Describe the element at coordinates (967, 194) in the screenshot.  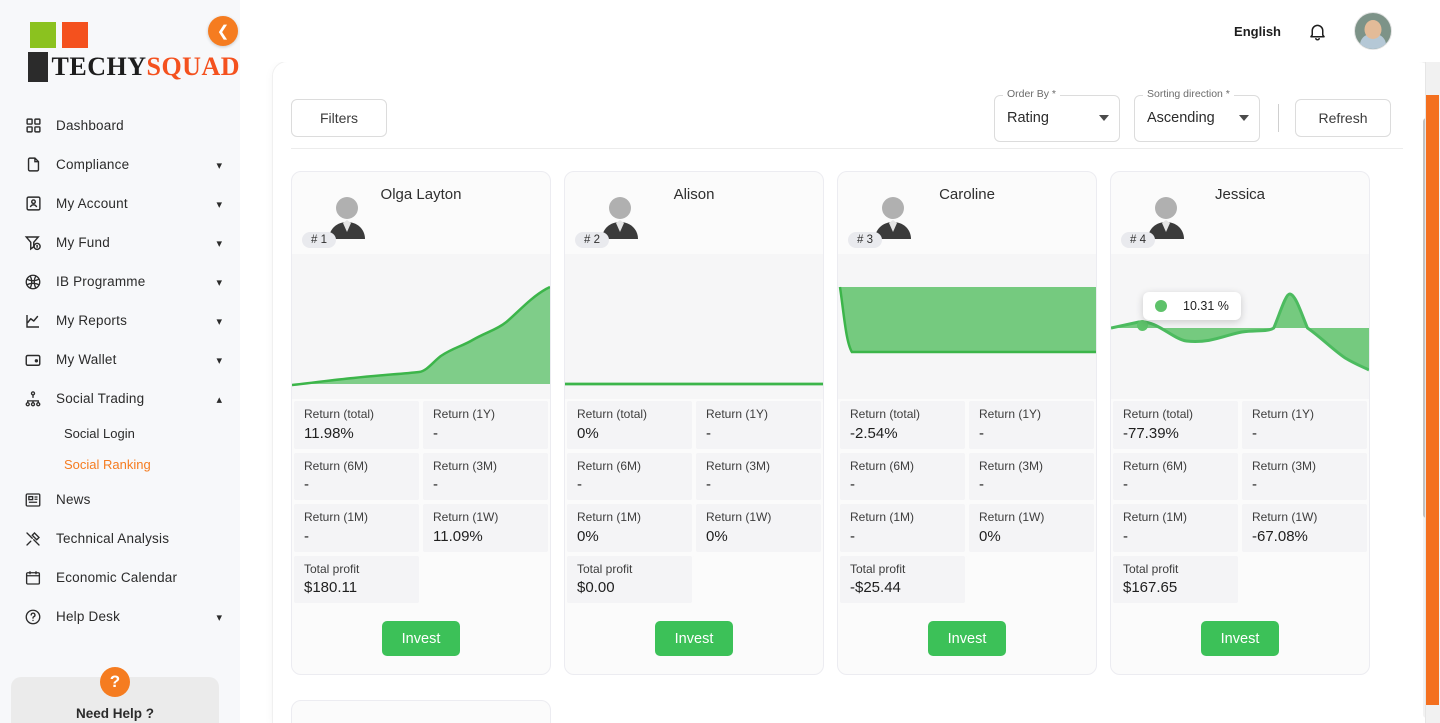
I see `trader-name: Caroline` at that location.